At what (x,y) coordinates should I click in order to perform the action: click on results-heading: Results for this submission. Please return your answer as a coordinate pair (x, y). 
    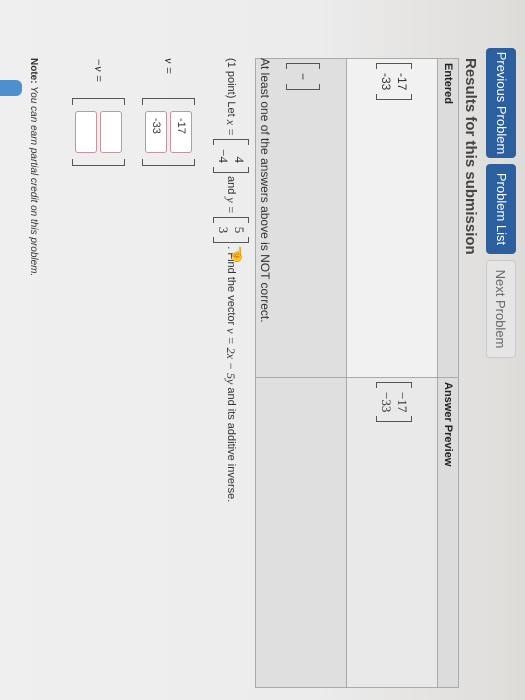
    Looking at the image, I should click on (470, 156).